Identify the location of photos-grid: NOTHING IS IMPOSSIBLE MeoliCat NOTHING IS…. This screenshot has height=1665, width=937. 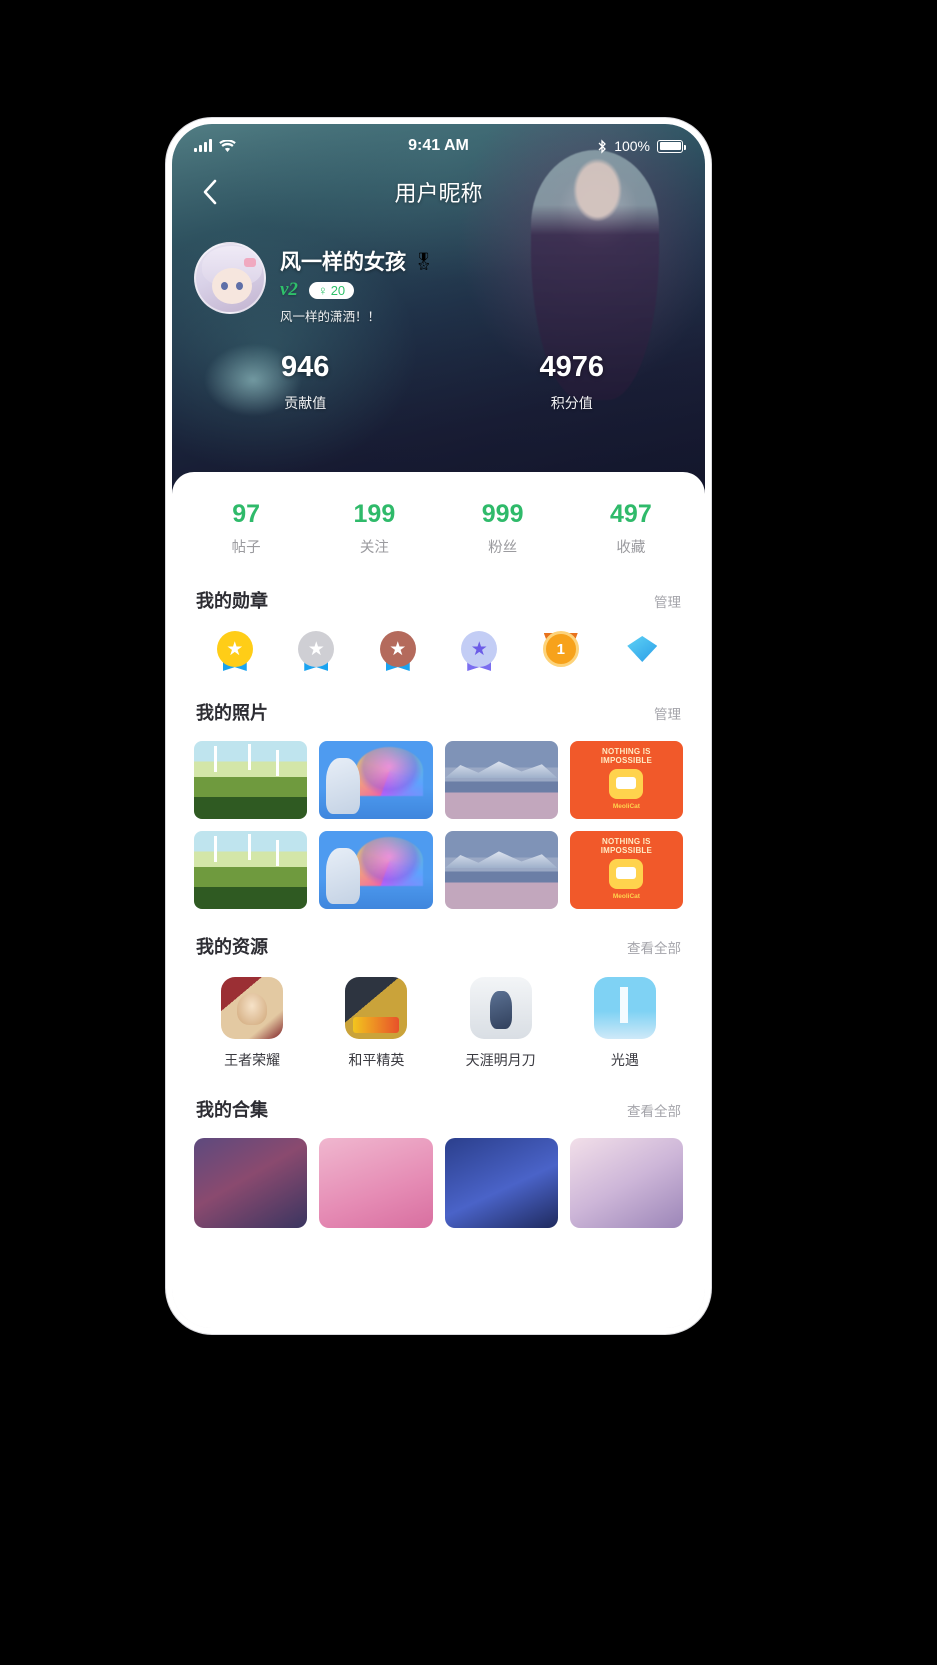
(438, 819).